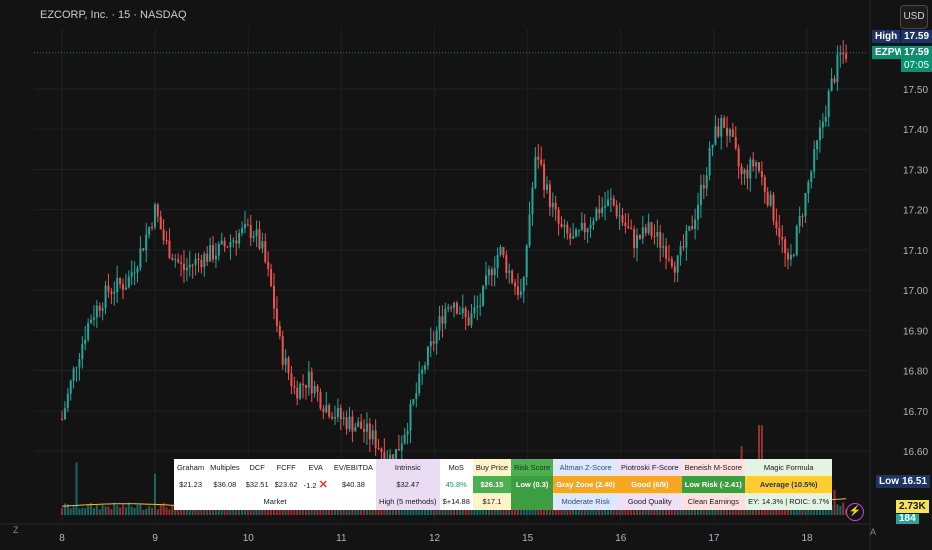  What do you see at coordinates (914, 17) in the screenshot?
I see `currency-button: USD` at bounding box center [914, 17].